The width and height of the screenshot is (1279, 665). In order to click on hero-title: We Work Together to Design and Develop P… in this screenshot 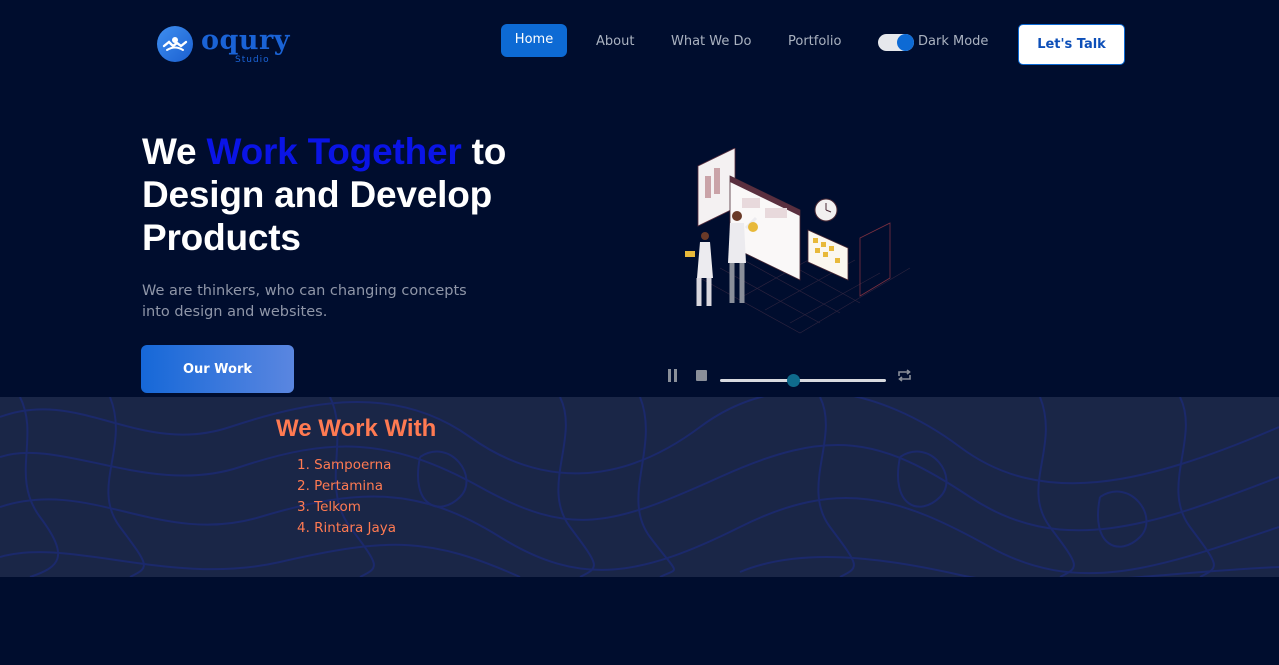, I will do `click(362, 194)`.